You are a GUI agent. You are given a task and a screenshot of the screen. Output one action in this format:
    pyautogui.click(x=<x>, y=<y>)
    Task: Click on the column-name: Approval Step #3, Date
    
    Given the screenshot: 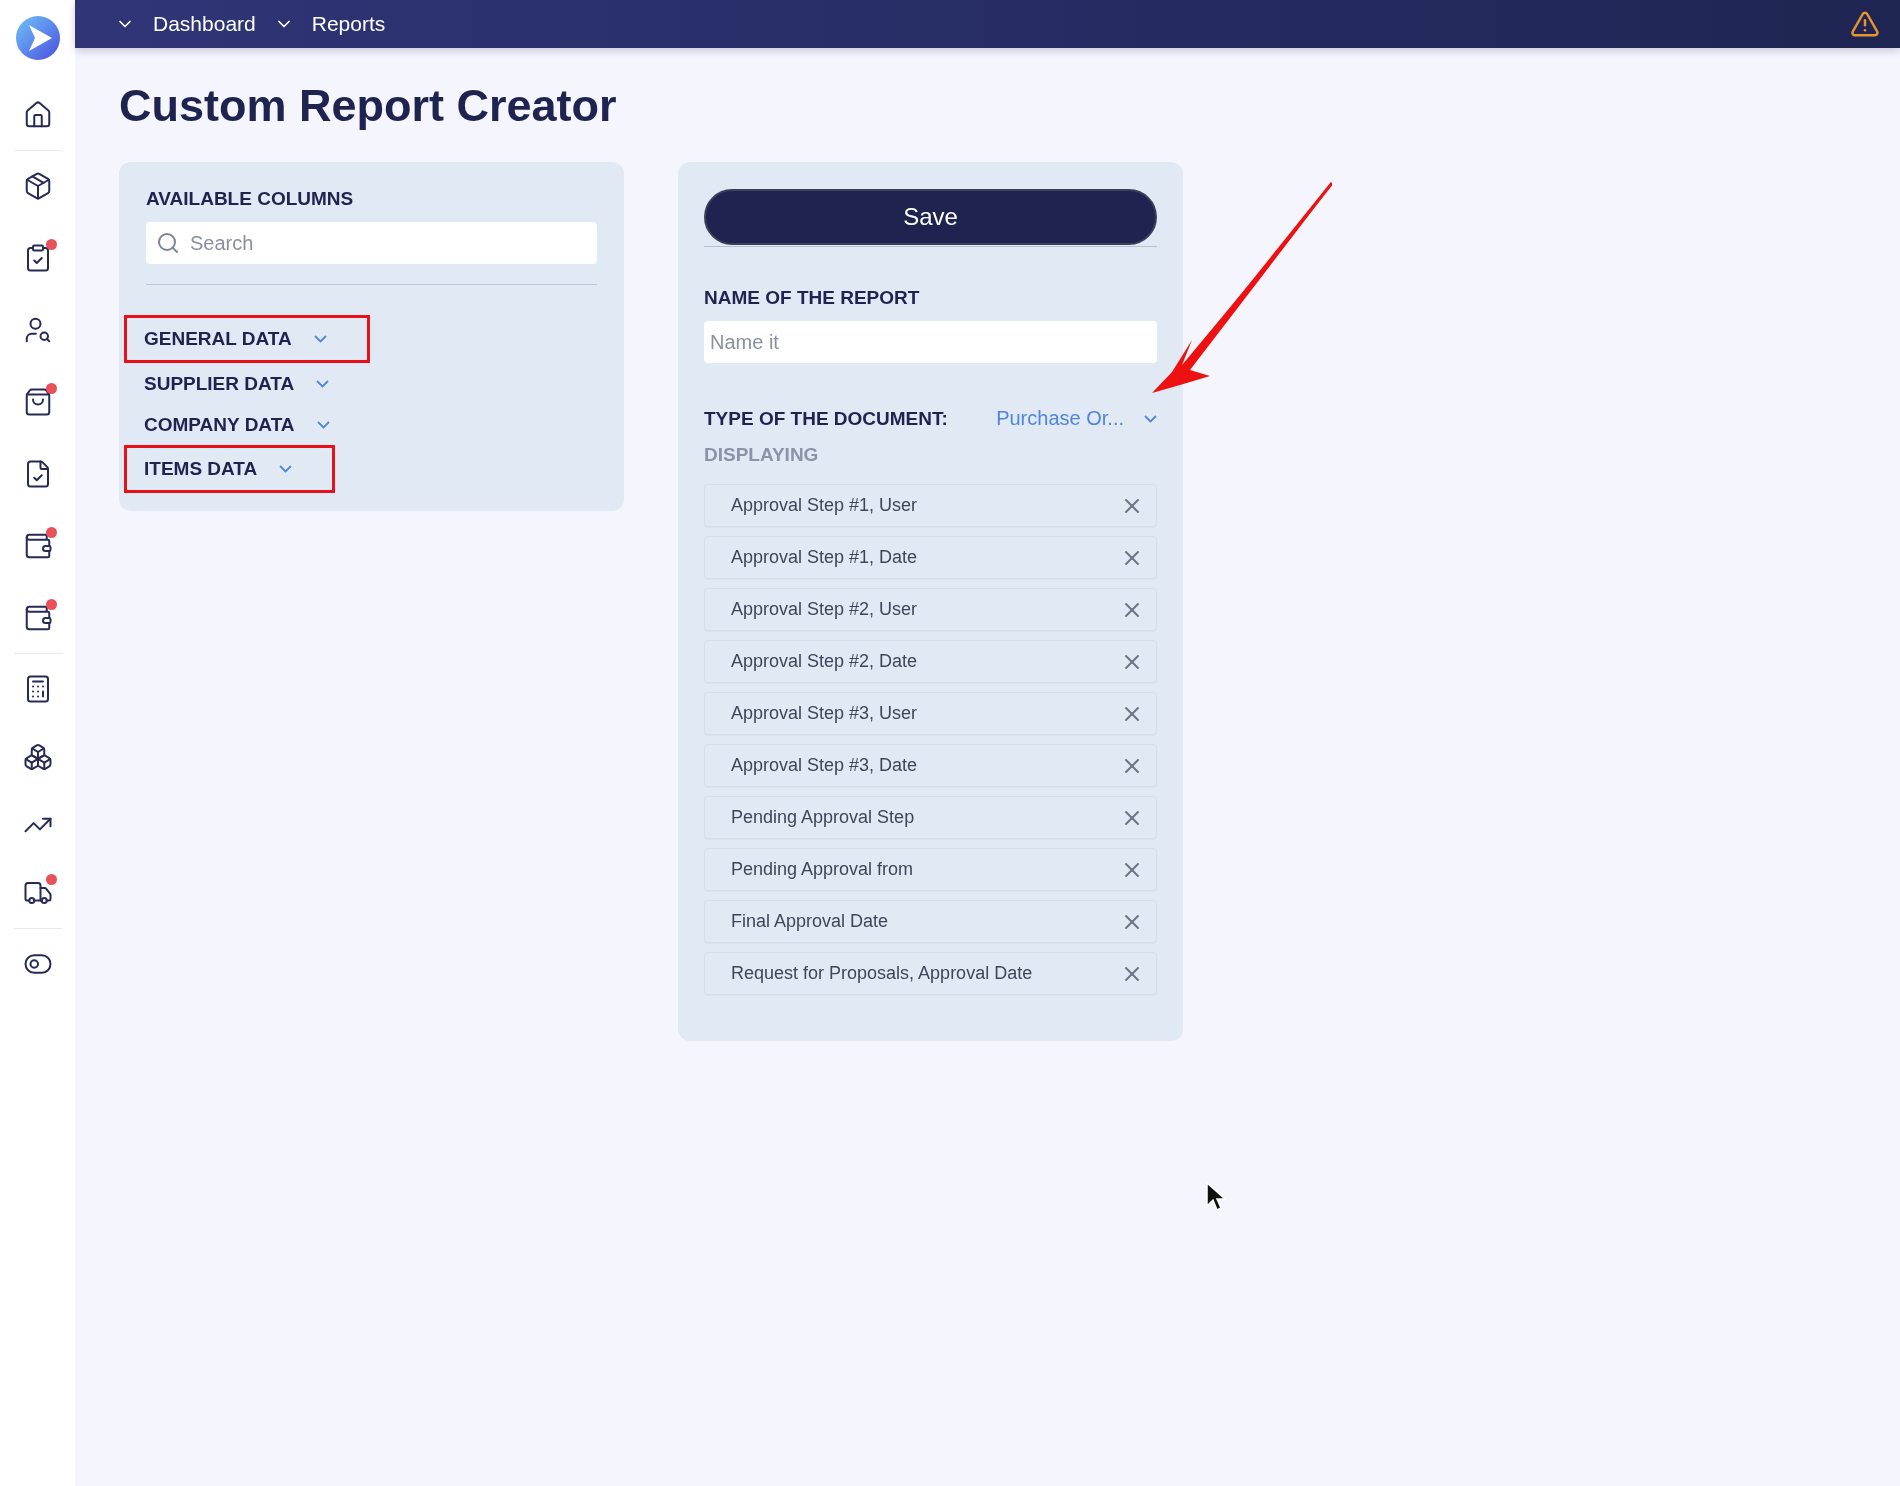 What is the action you would take?
    pyautogui.click(x=824, y=765)
    